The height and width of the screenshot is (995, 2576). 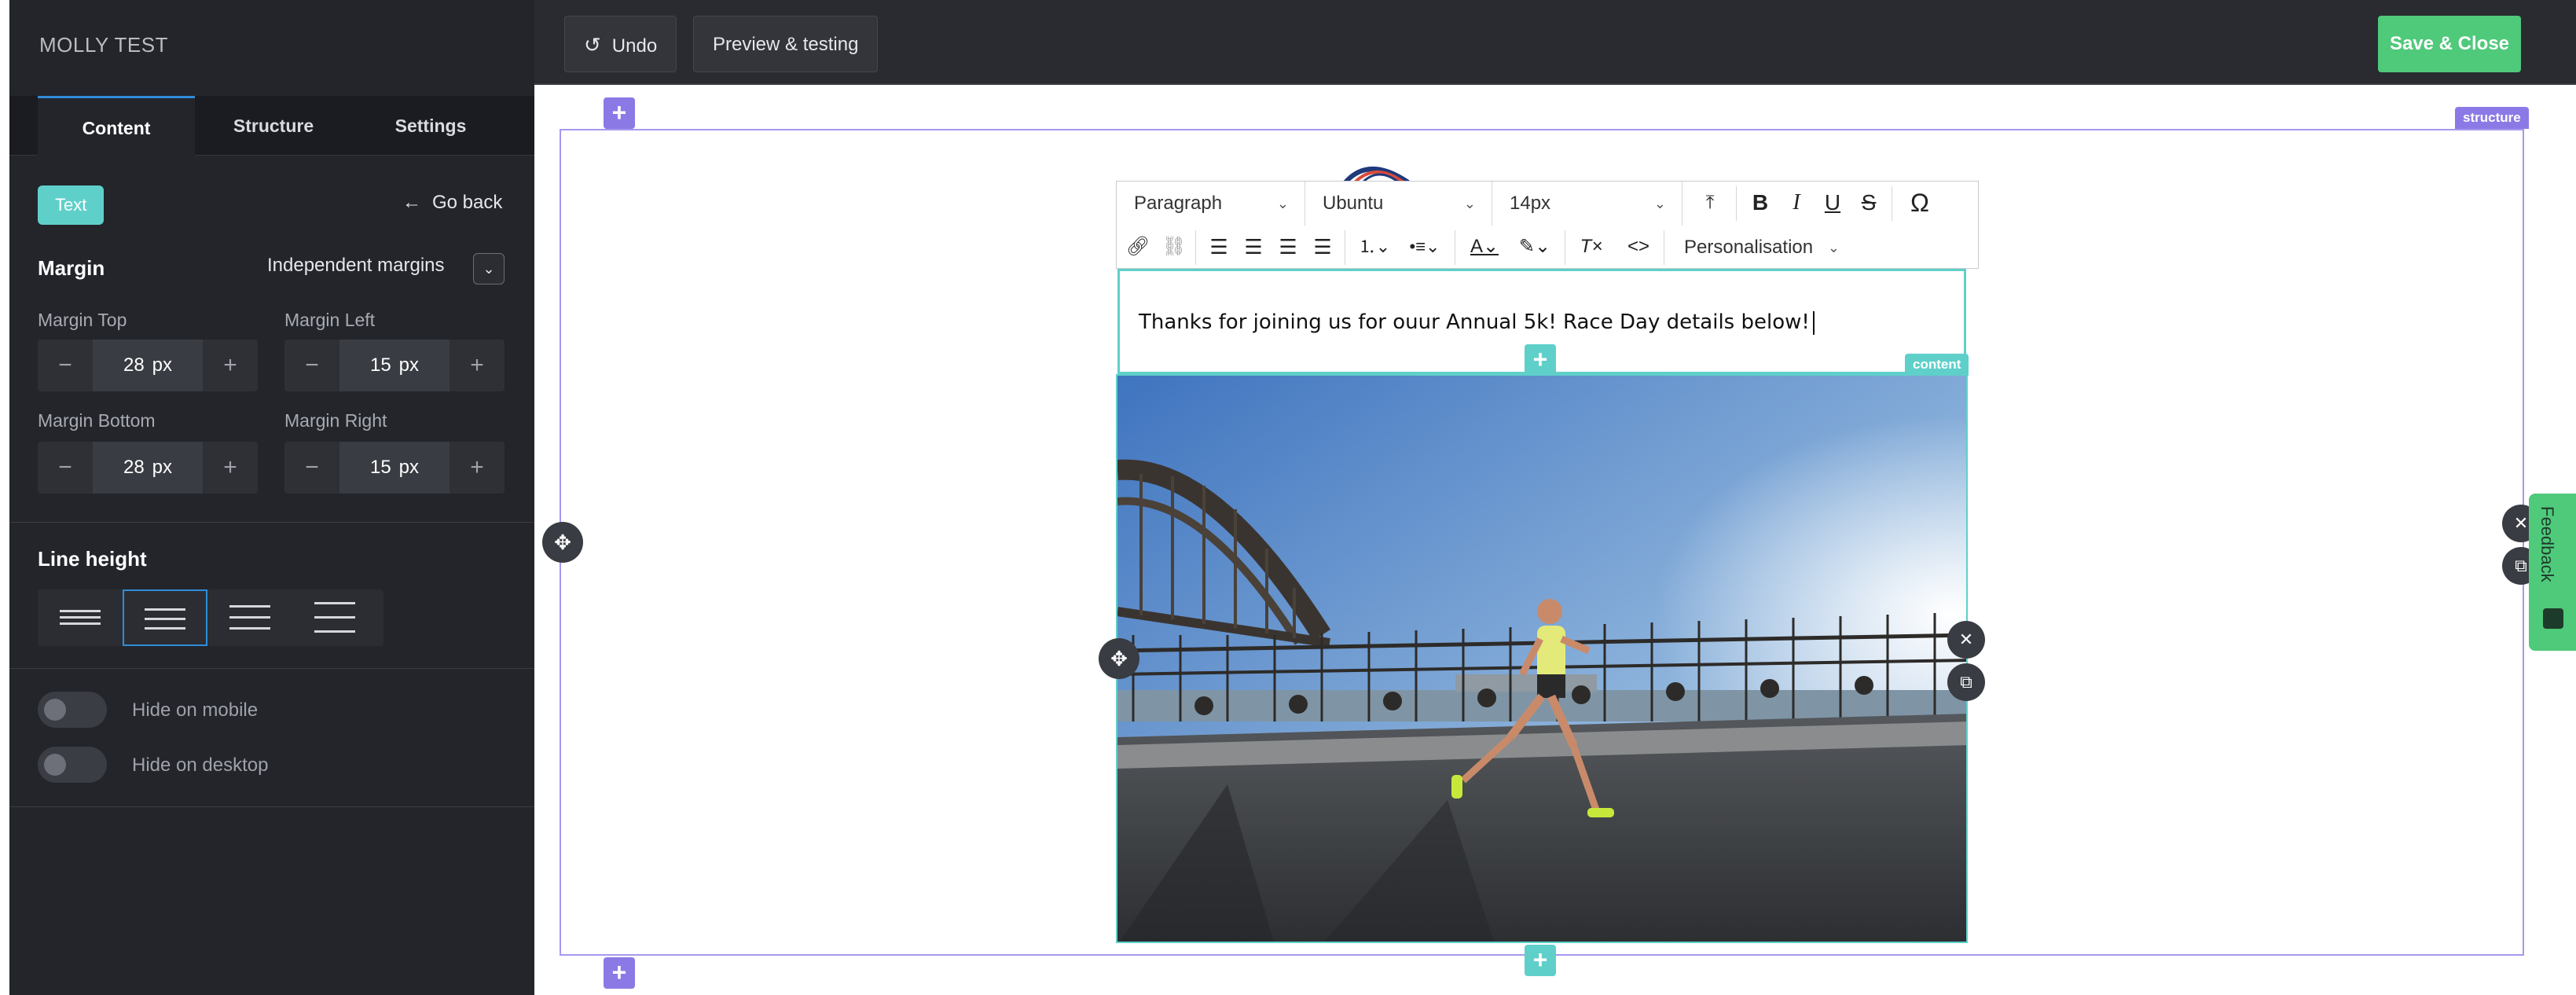 What do you see at coordinates (1138, 247) in the screenshot?
I see `link-icon: 🔗︎` at bounding box center [1138, 247].